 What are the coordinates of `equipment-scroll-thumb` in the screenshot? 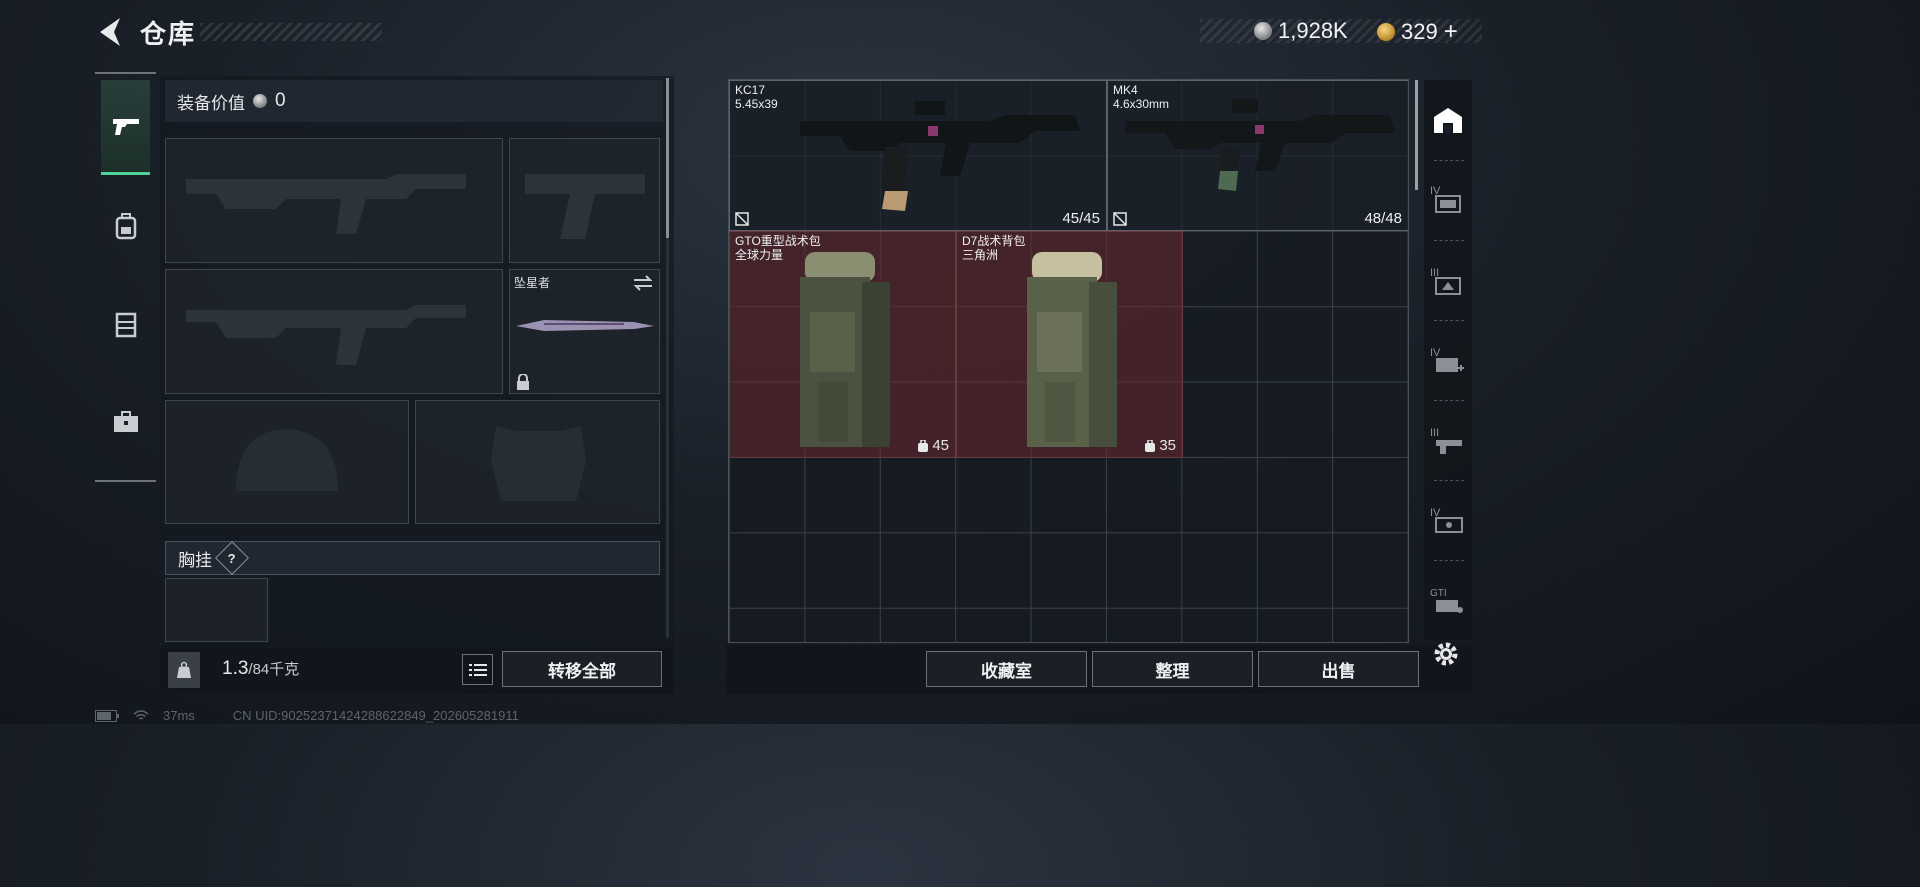 It's located at (667, 158).